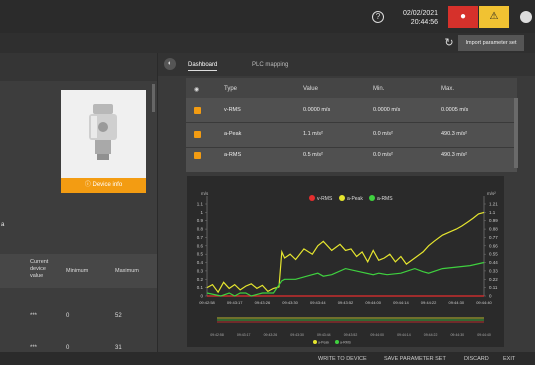 This screenshot has width=535, height=365. What do you see at coordinates (197, 155) in the screenshot?
I see `checkbox-a-rms` at bounding box center [197, 155].